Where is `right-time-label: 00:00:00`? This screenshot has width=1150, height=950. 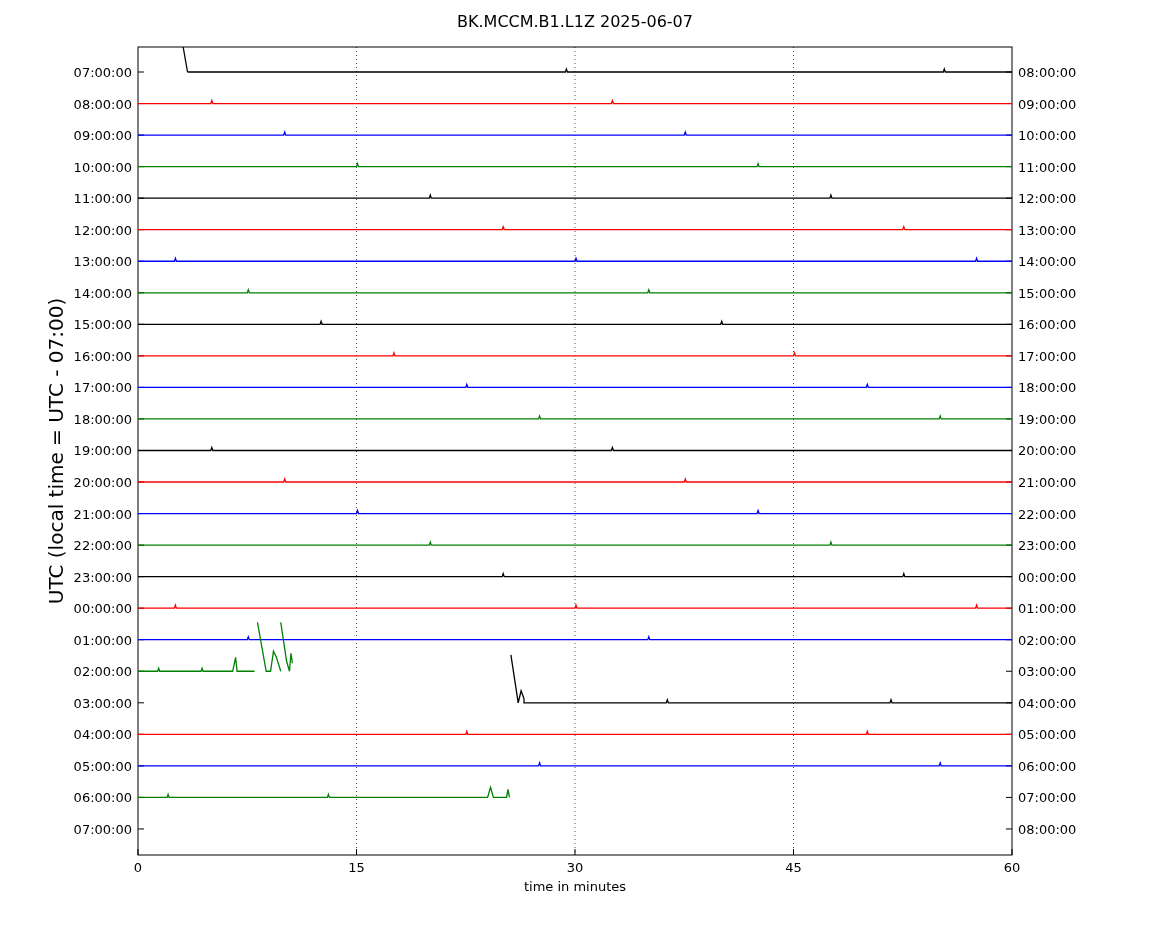 right-time-label: 00:00:00 is located at coordinates (1047, 577).